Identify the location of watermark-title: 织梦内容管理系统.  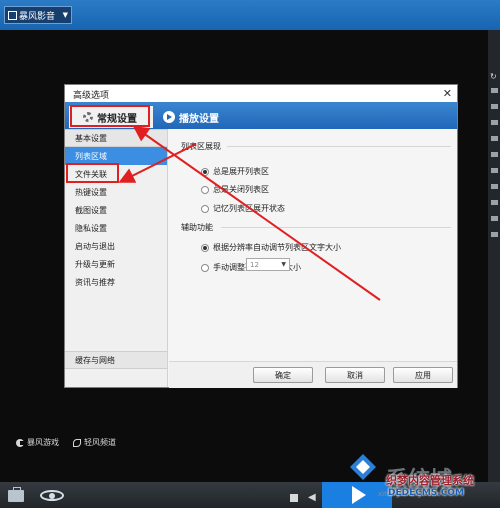
(430, 480).